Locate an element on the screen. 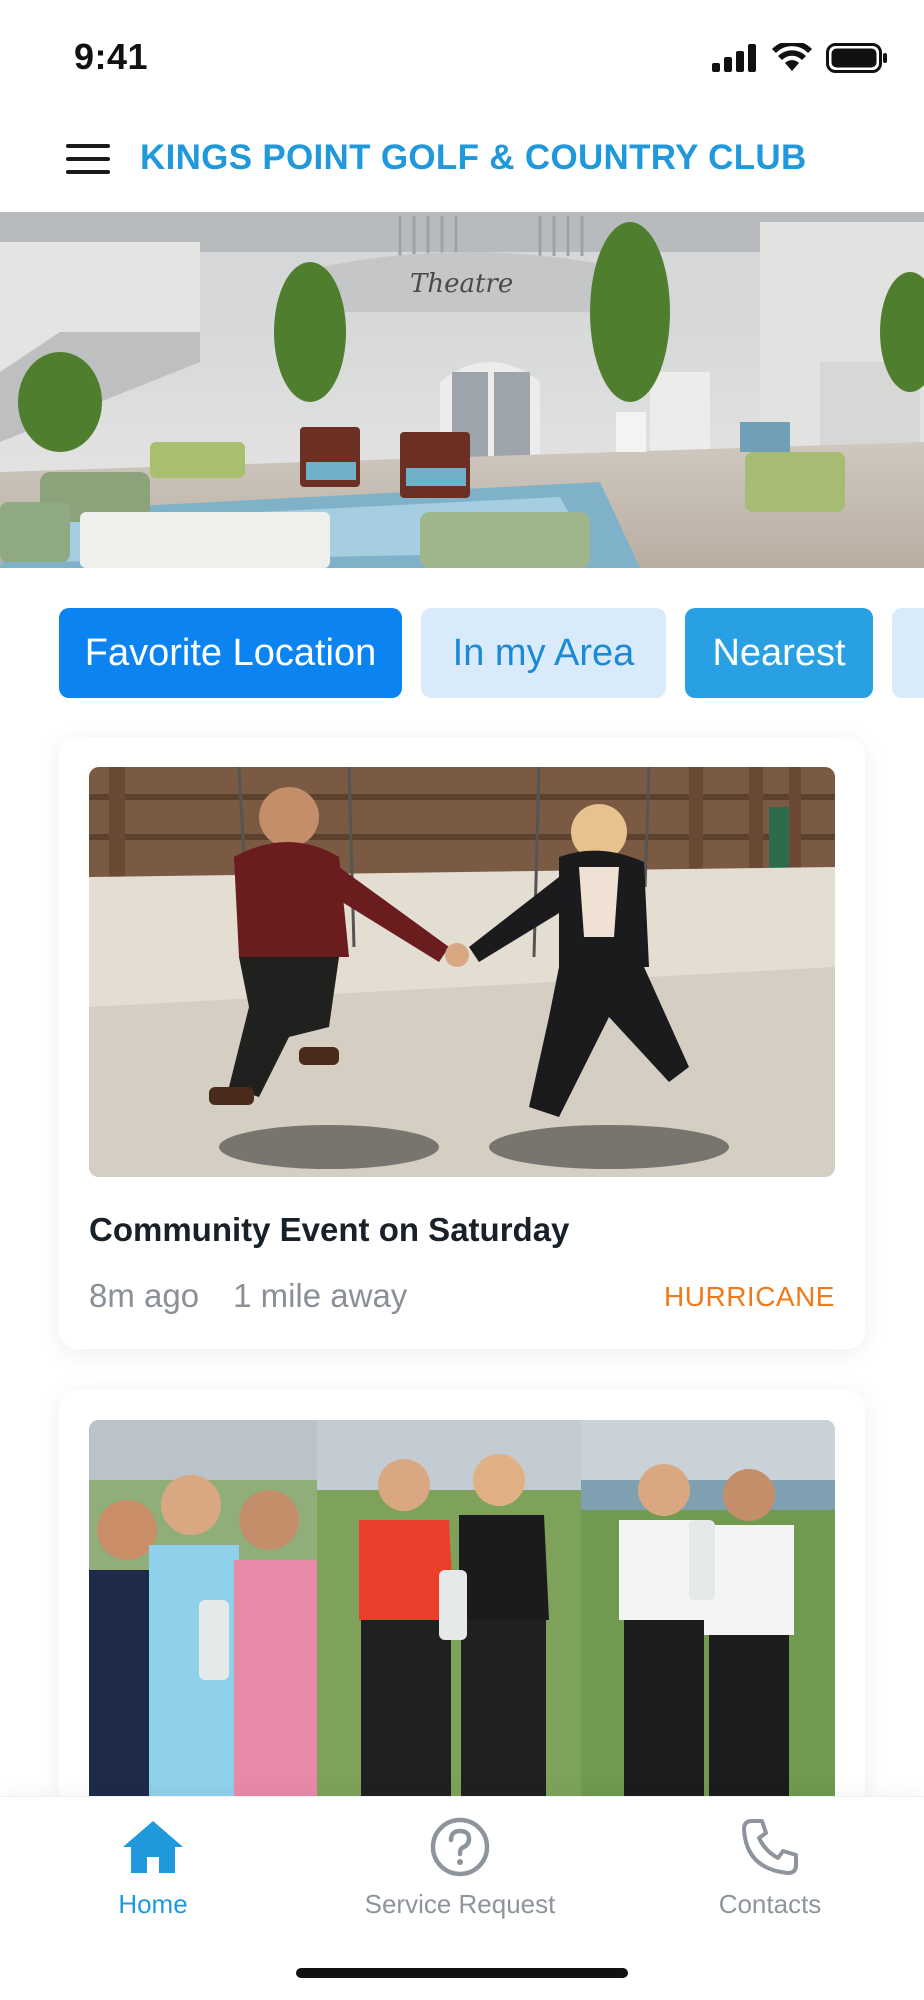 This screenshot has height=2000, width=924. status-icons is located at coordinates (800, 58).